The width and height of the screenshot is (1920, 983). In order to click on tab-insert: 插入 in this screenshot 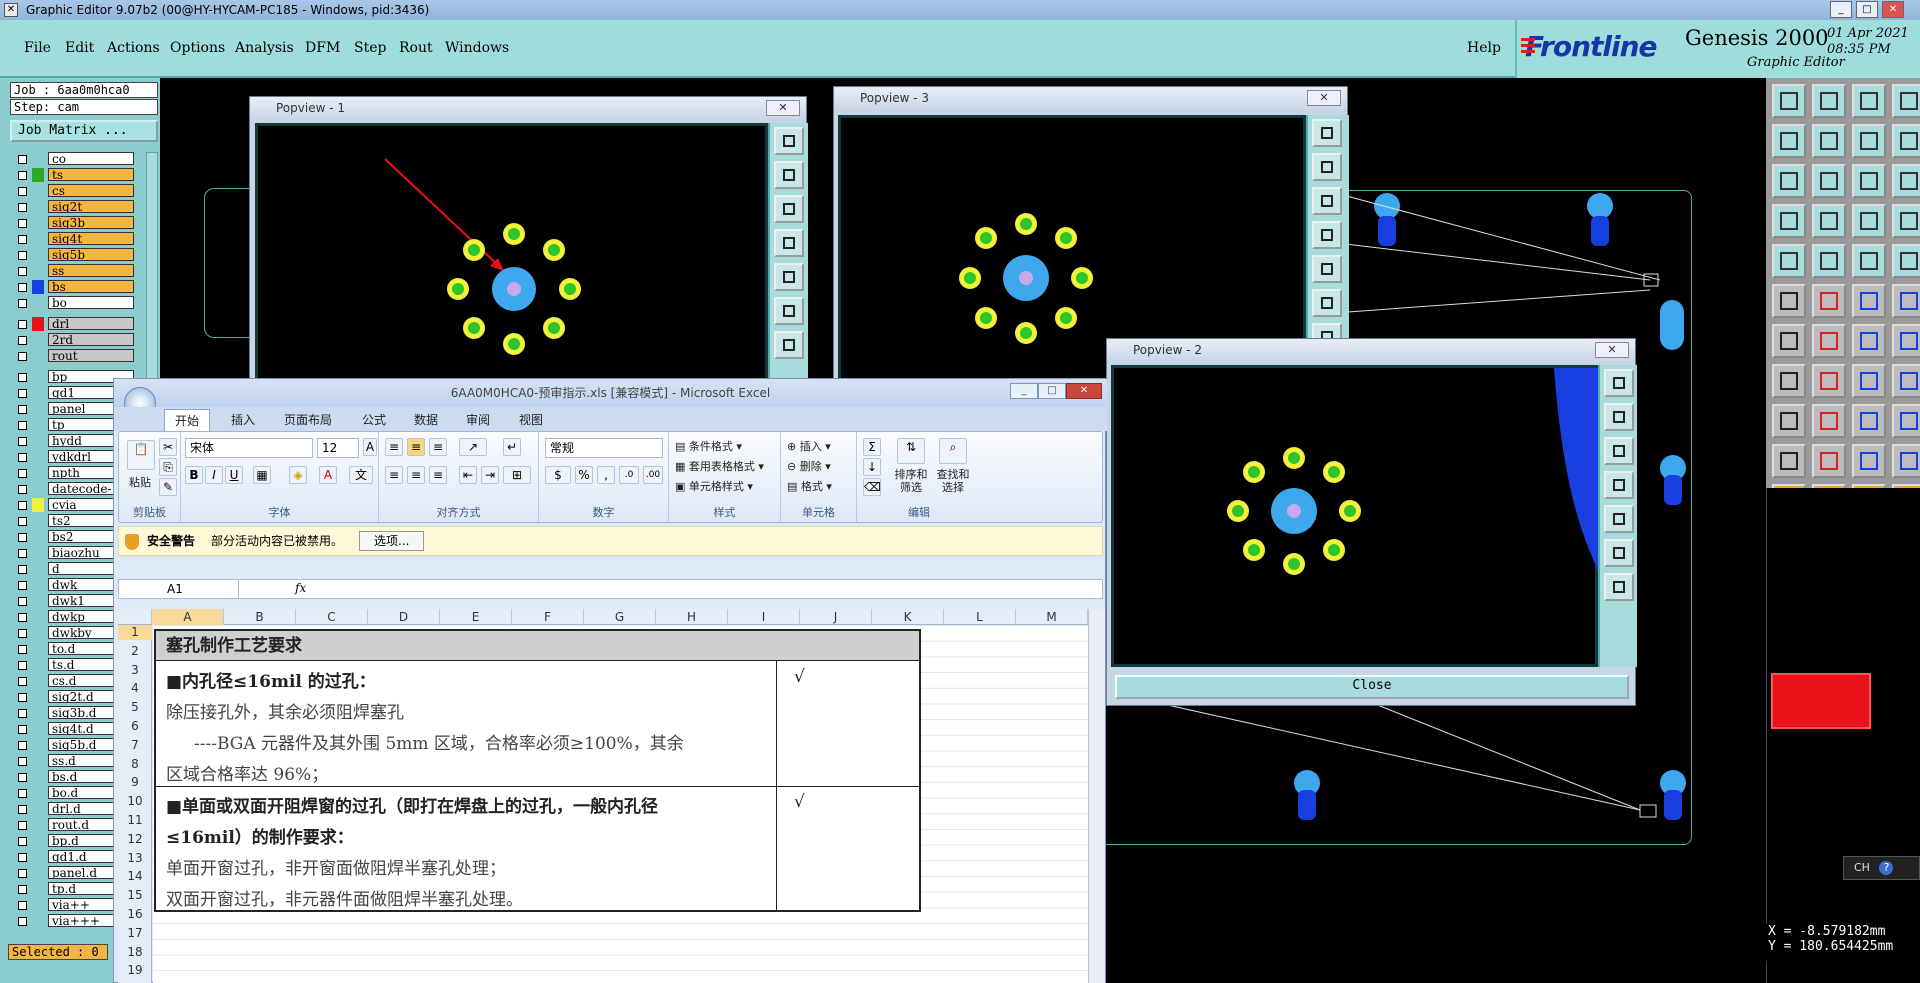, I will do `click(243, 419)`.